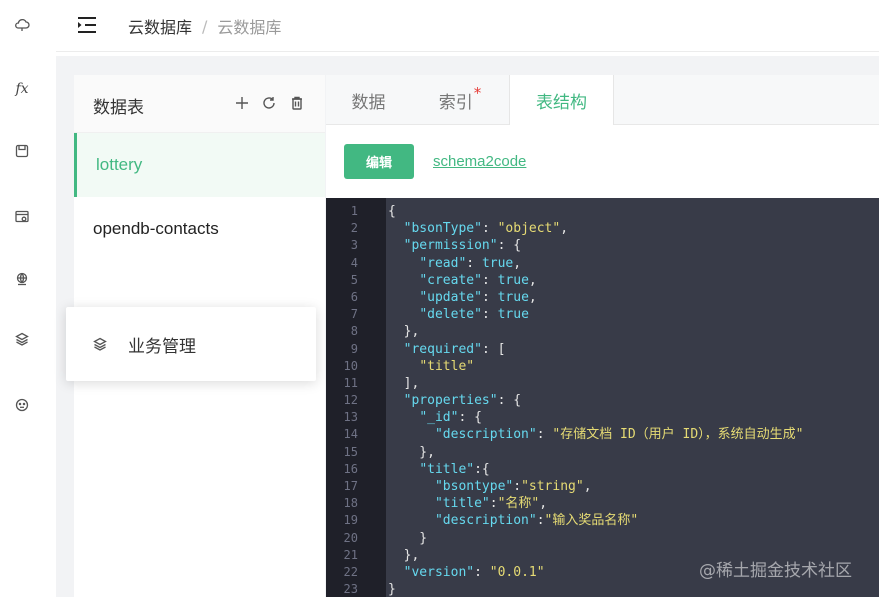 The height and width of the screenshot is (597, 879). Describe the element at coordinates (479, 161) in the screenshot. I see `schema2code-link: schema2code` at that location.